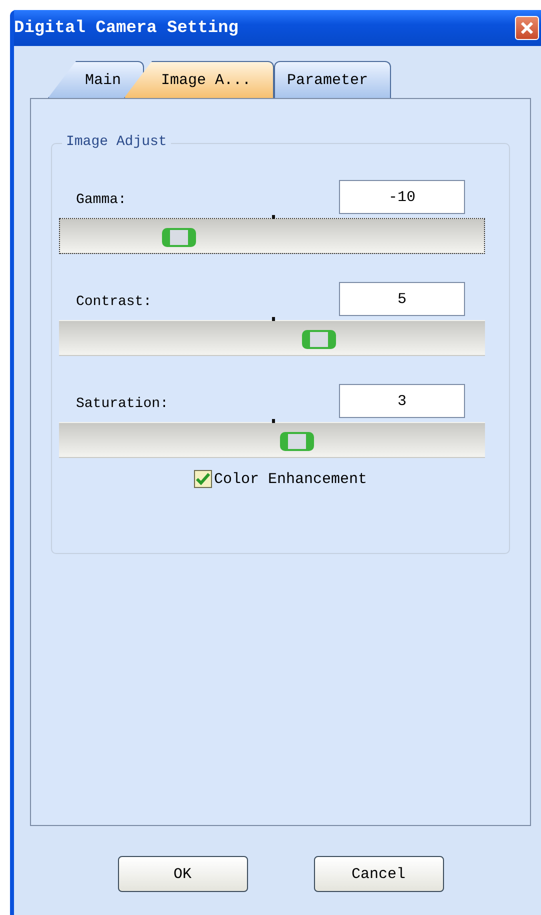  I want to click on dialog-button: Cancel, so click(379, 874).